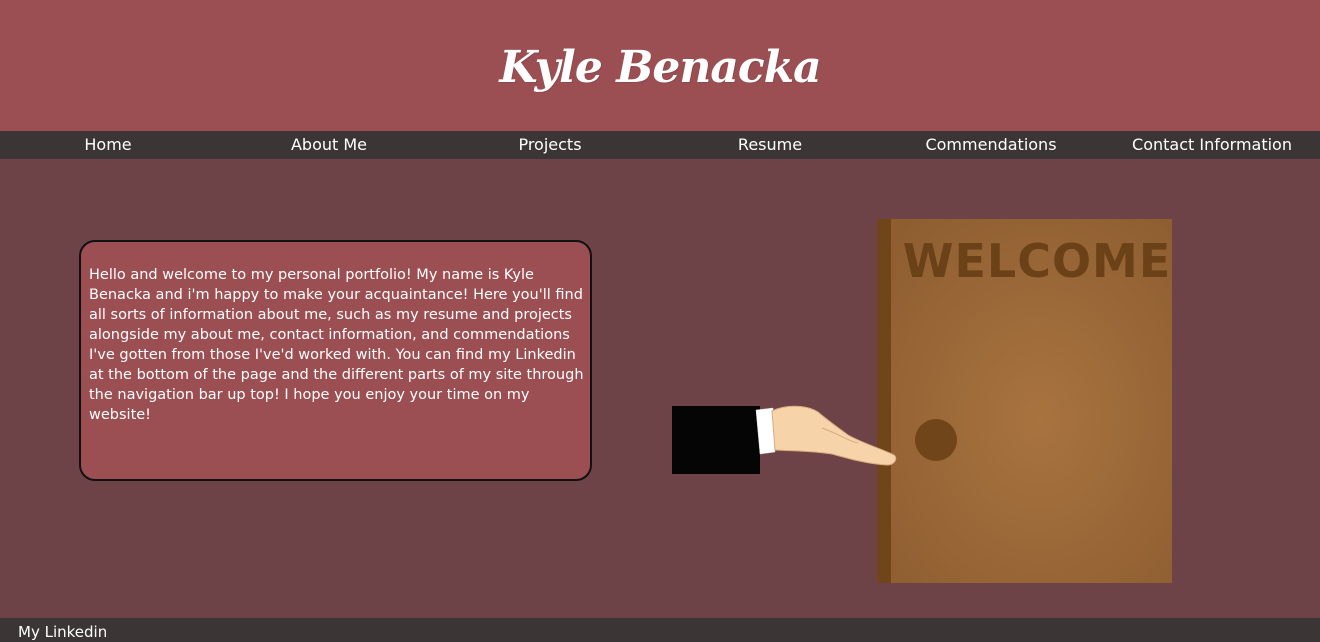 The width and height of the screenshot is (1320, 642). I want to click on nav-item-resume: Resume, so click(770, 145).